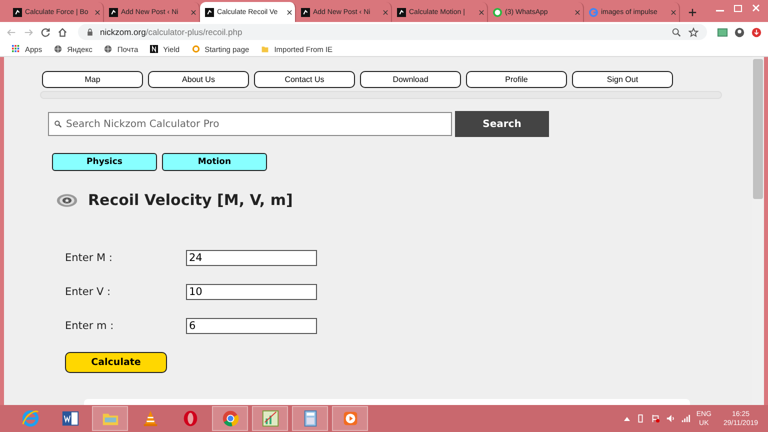 The image size is (768, 432). What do you see at coordinates (90, 32) in the screenshot?
I see `lock-icon` at bounding box center [90, 32].